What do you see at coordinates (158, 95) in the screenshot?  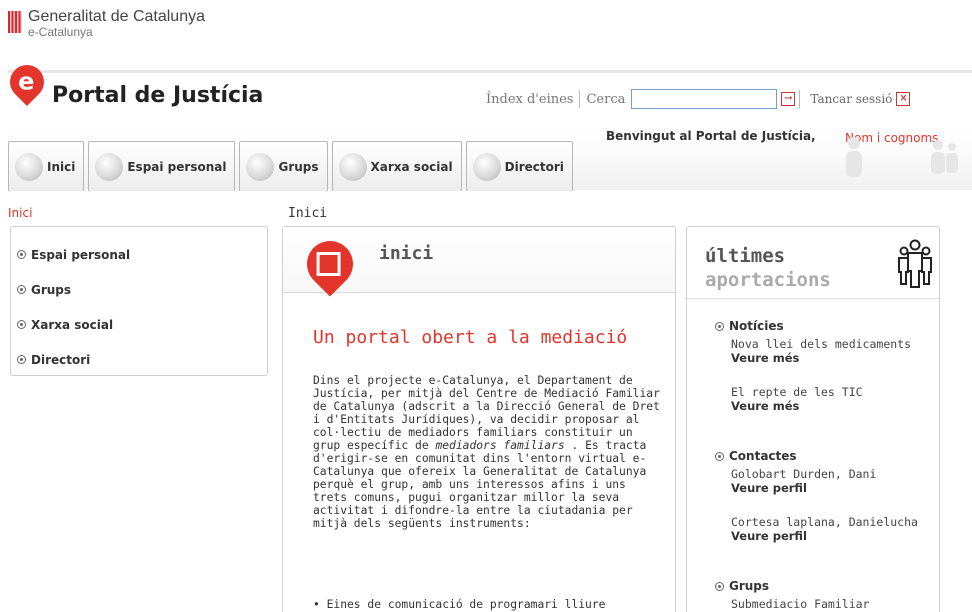 I see `portal-title: Portal de Justícia` at bounding box center [158, 95].